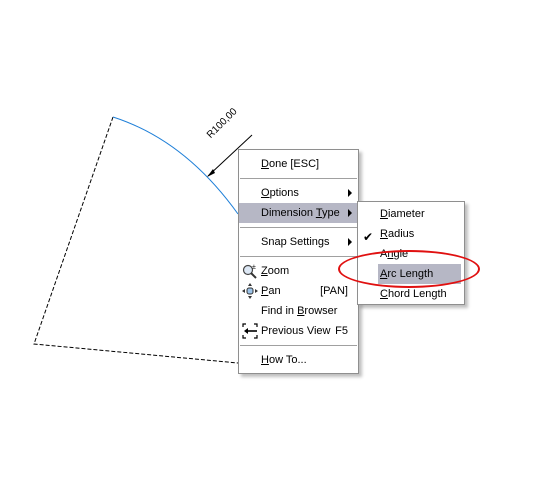 The image size is (550, 500). Describe the element at coordinates (411, 214) in the screenshot. I see `submenu-item-diameter: Diameter` at that location.